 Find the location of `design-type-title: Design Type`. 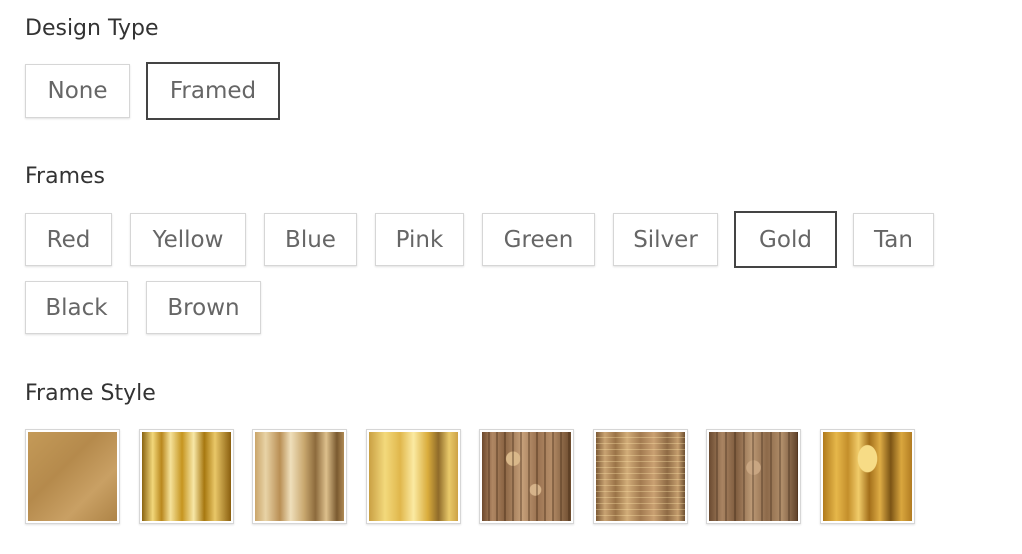

design-type-title: Design Type is located at coordinates (92, 28).